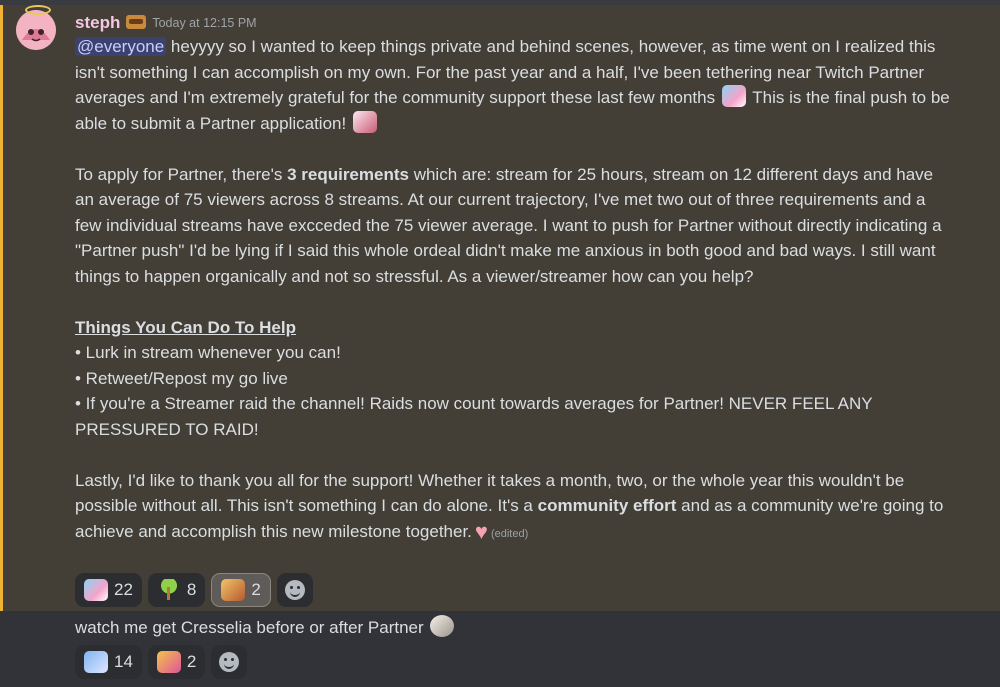 This screenshot has width=1000, height=687. Describe the element at coordinates (123, 589) in the screenshot. I see `reaction-count: 22` at that location.